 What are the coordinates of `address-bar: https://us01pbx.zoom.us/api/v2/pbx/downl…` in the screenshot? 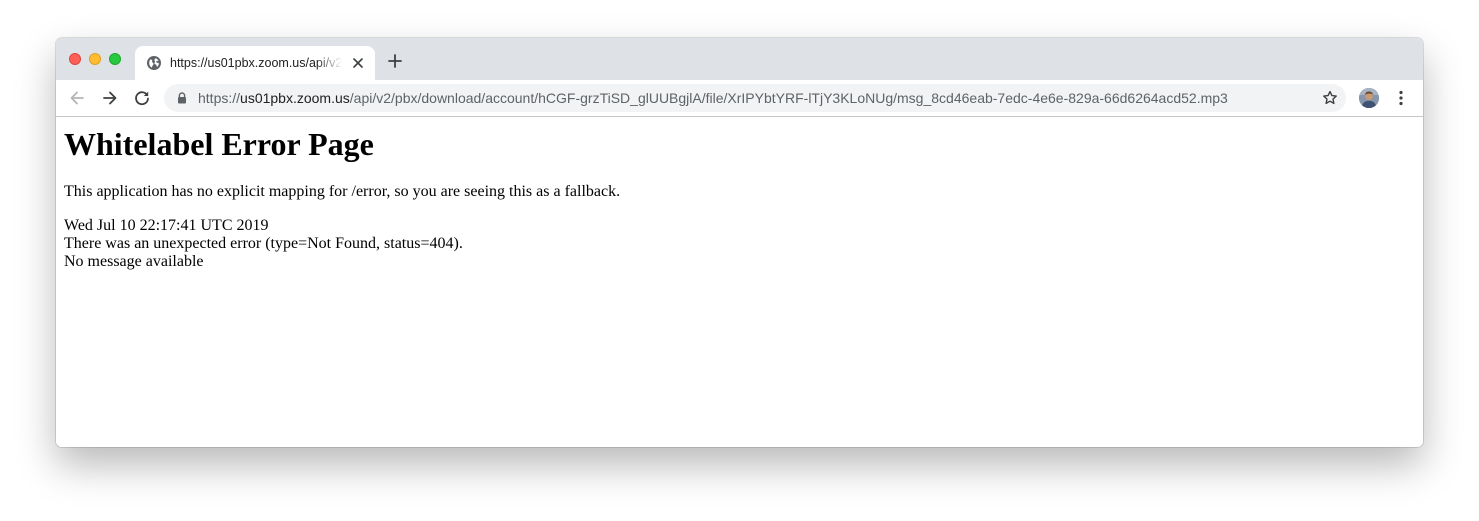 It's located at (755, 98).